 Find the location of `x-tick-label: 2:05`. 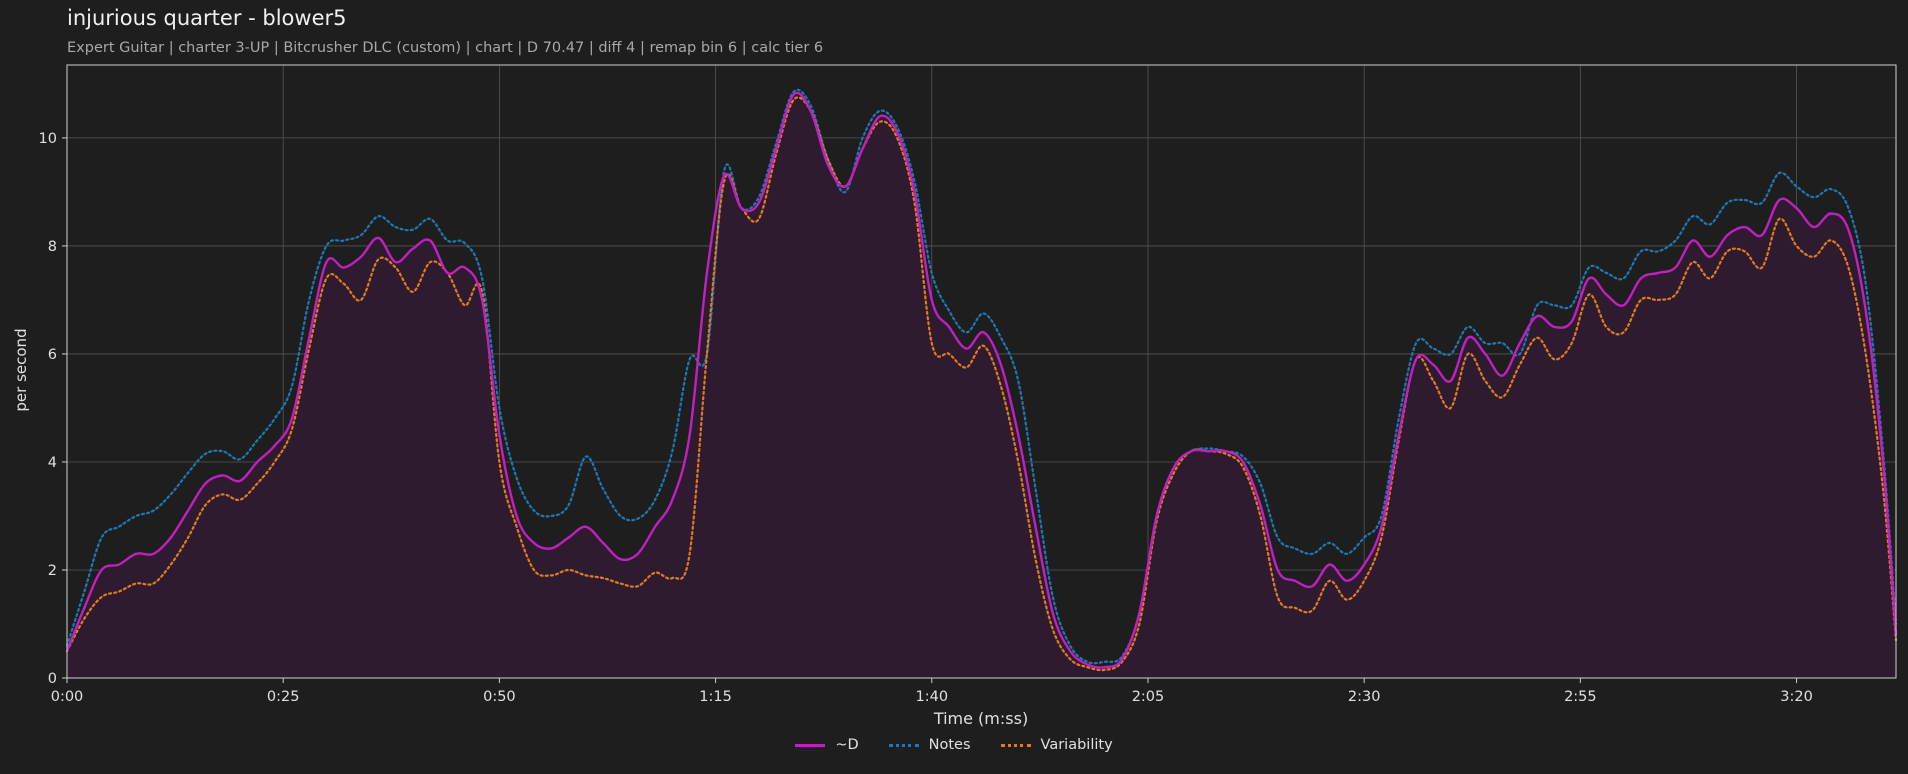

x-tick-label: 2:05 is located at coordinates (1148, 697).